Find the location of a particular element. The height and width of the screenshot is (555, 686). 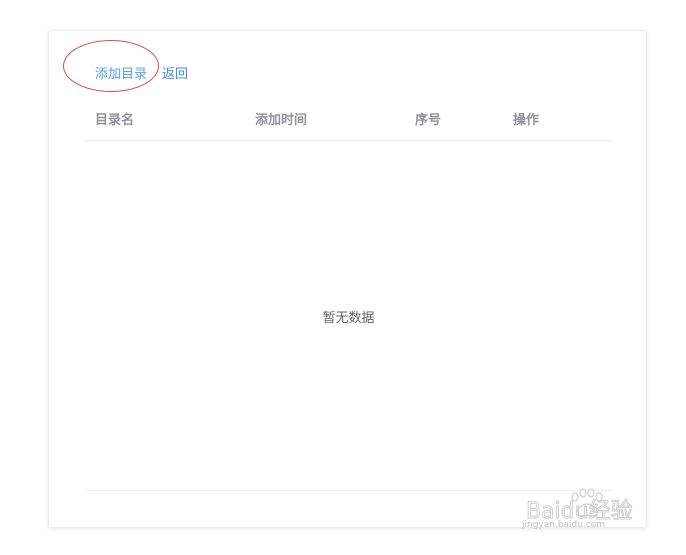

watermark-url: jingyan.baidu.com is located at coordinates (564, 525).